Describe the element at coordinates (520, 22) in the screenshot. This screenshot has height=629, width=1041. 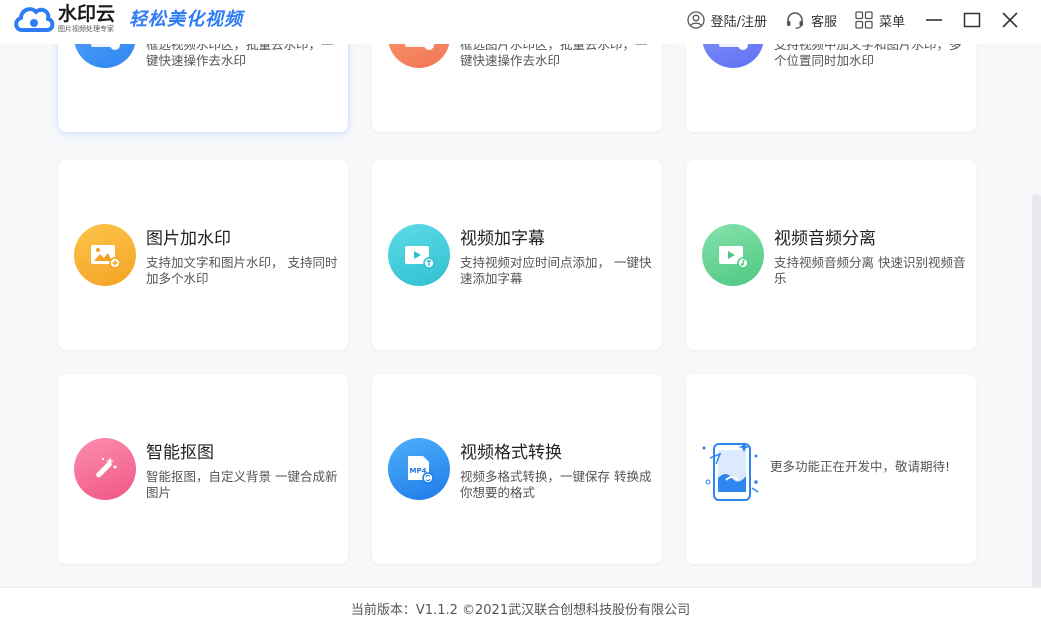
I see `app-header: 水印云 图片视频处理专家 轻松美化视频 登陆/注册 客服 菜单` at that location.